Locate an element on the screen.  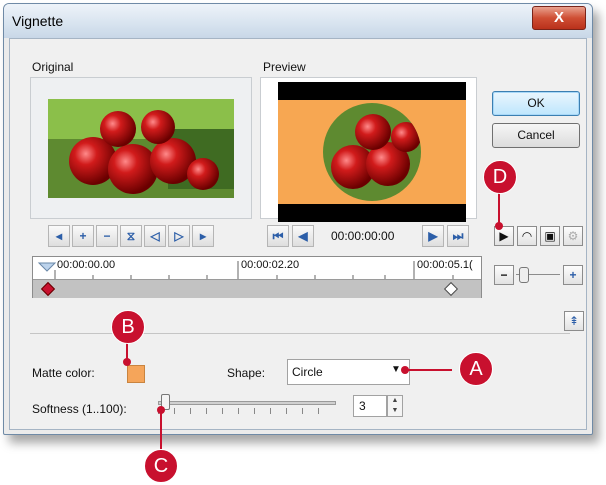
reset-icon: ⧖ is located at coordinates (131, 236).